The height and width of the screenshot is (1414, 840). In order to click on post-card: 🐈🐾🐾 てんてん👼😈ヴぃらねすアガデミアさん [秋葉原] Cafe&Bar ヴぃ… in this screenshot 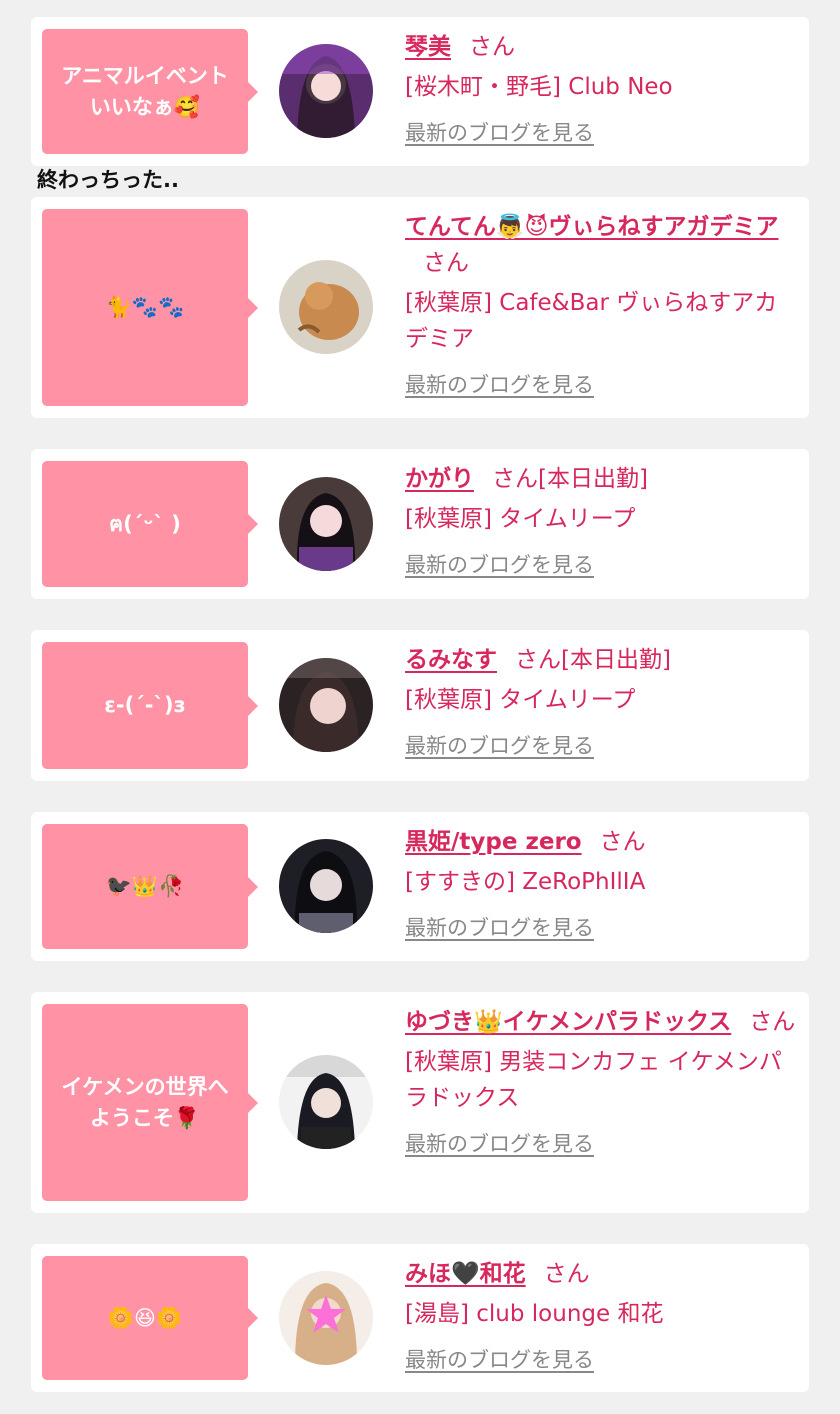, I will do `click(420, 307)`.